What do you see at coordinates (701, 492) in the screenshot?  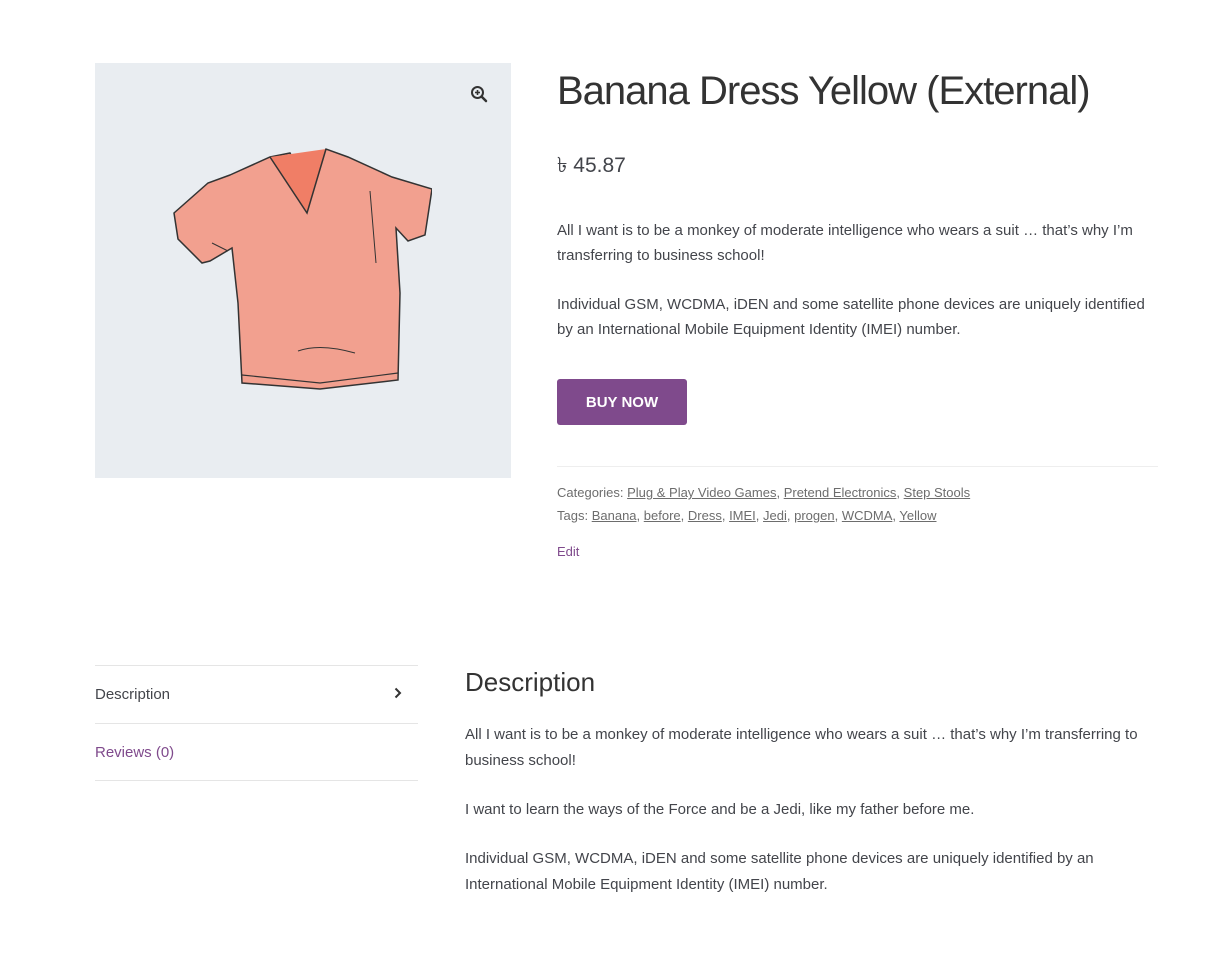 I see `category-link: Plug & Play Video Games` at bounding box center [701, 492].